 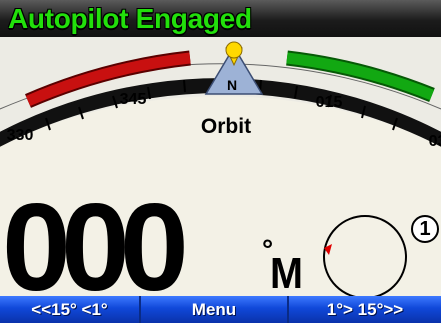 I want to click on heading-reference: M, so click(x=286, y=273).